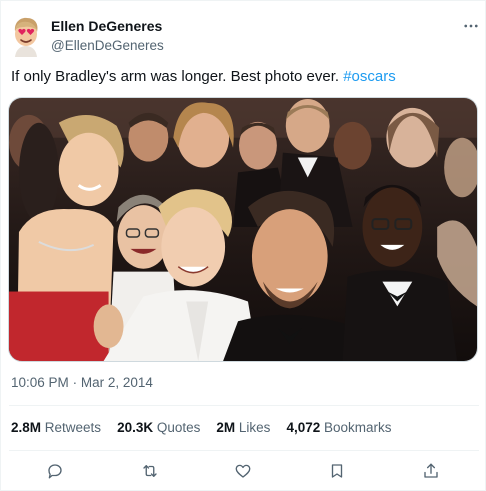 The image size is (486, 491). I want to click on reply-button, so click(55, 471).